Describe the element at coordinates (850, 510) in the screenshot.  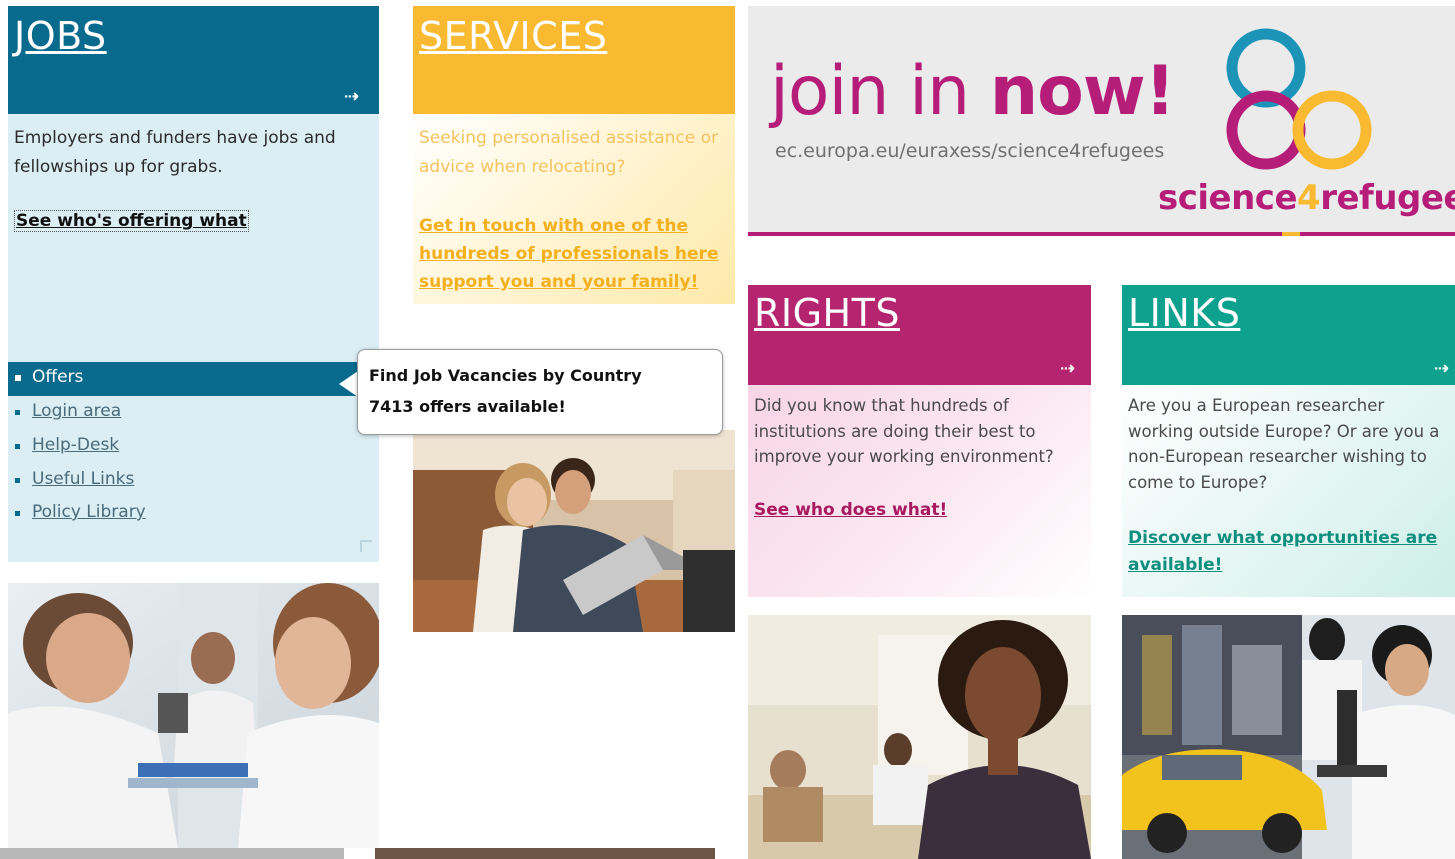
I see `rights-link: See who does what!` at that location.